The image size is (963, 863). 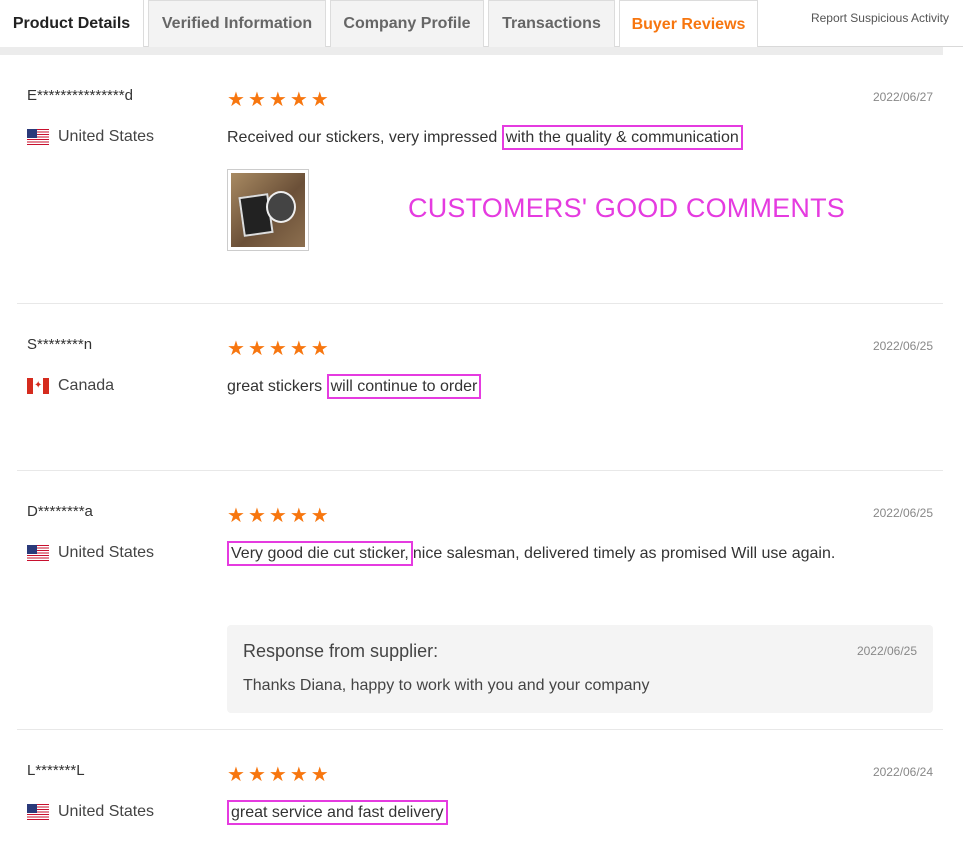 I want to click on review-date: 2022/06/27, so click(x=902, y=97).